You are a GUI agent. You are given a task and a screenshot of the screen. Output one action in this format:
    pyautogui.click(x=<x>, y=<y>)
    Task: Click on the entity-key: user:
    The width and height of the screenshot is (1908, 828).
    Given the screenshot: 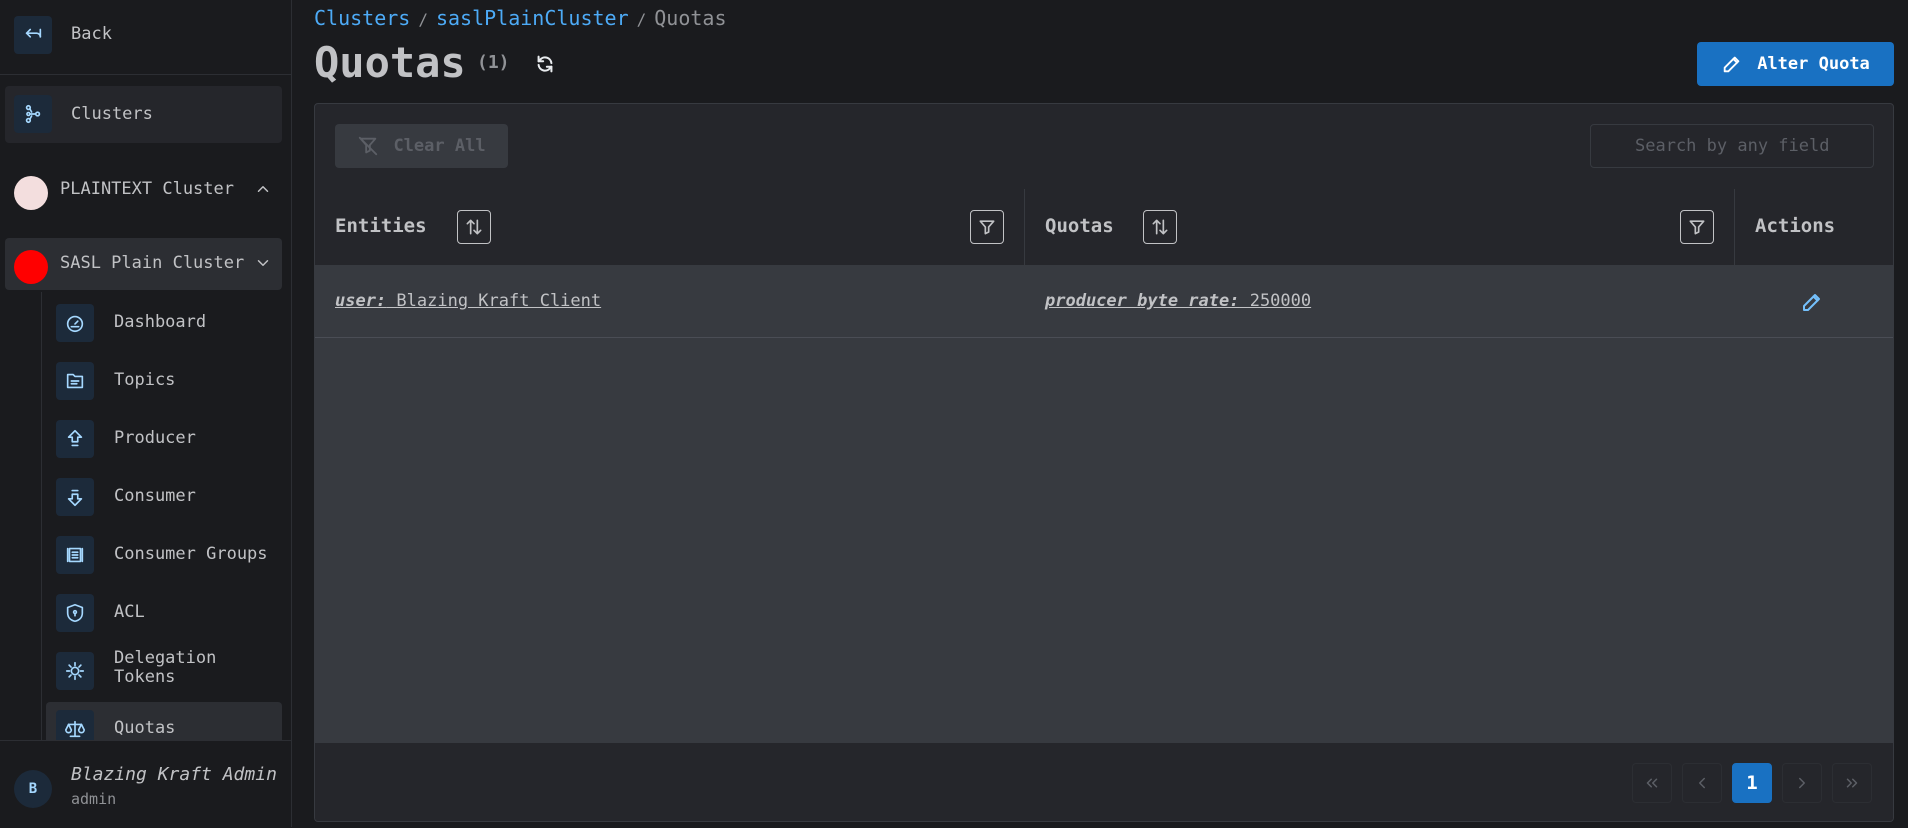 What is the action you would take?
    pyautogui.click(x=361, y=301)
    